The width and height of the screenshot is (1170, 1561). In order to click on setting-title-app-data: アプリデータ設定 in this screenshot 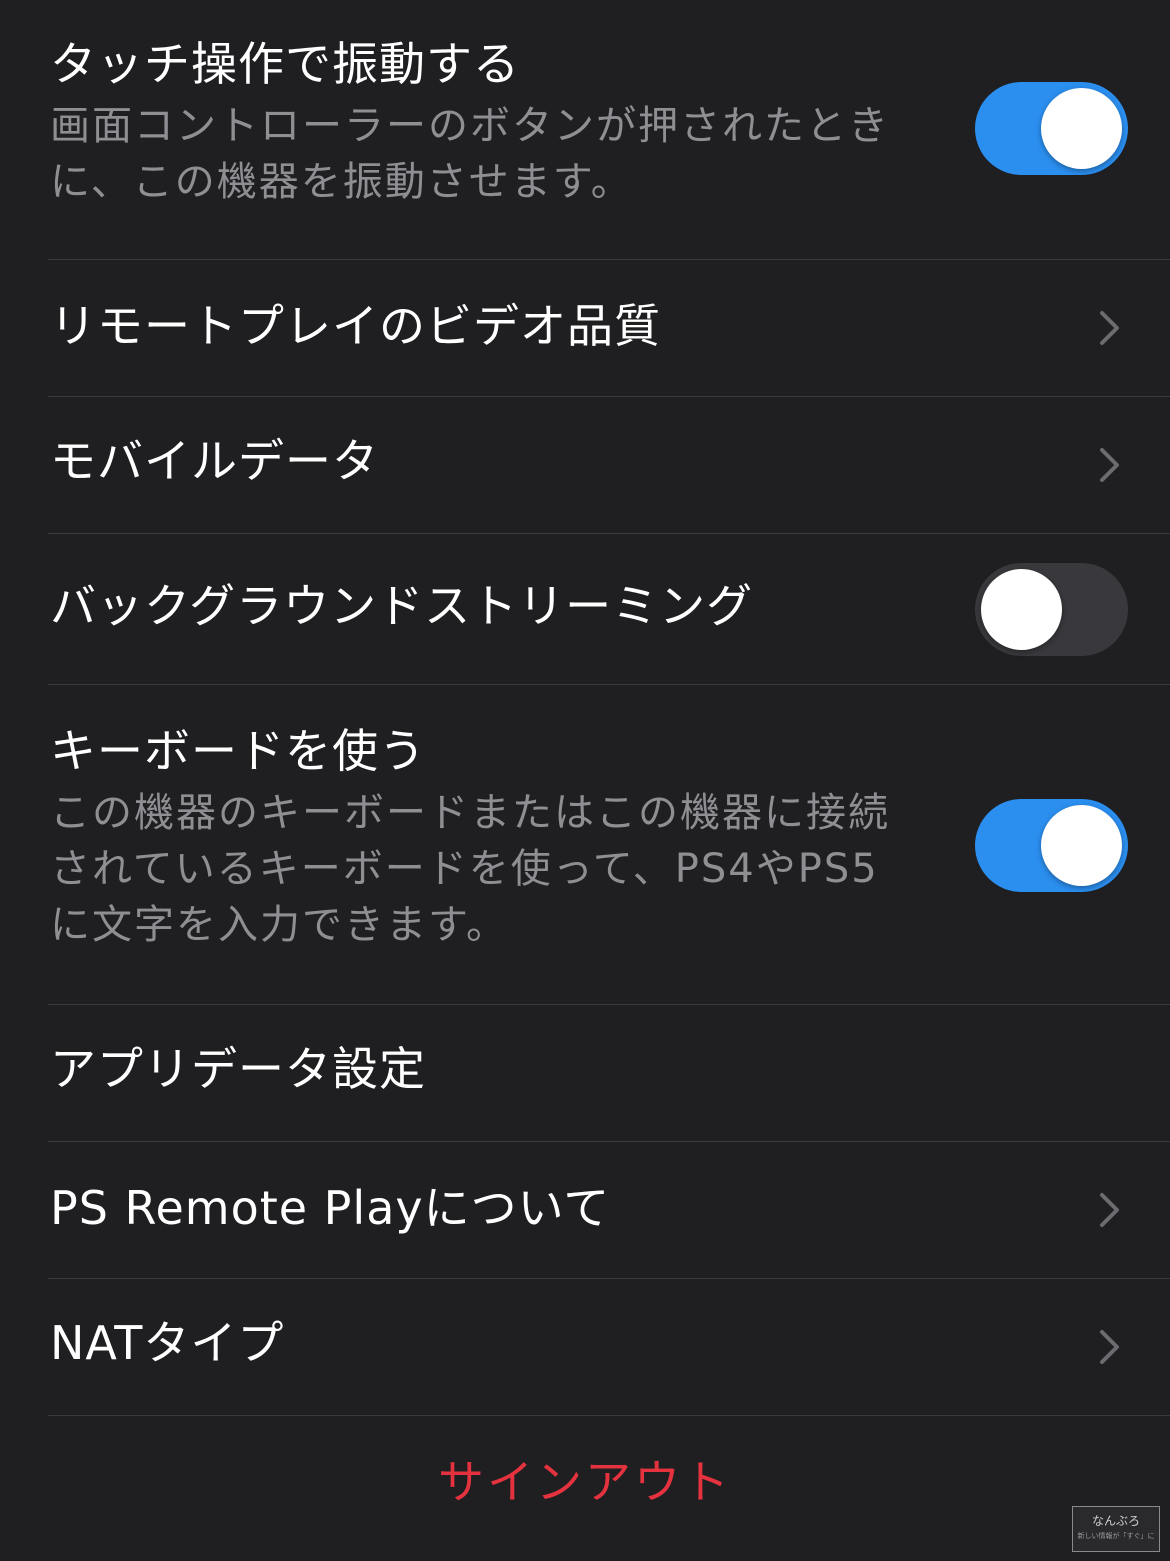, I will do `click(238, 1069)`.